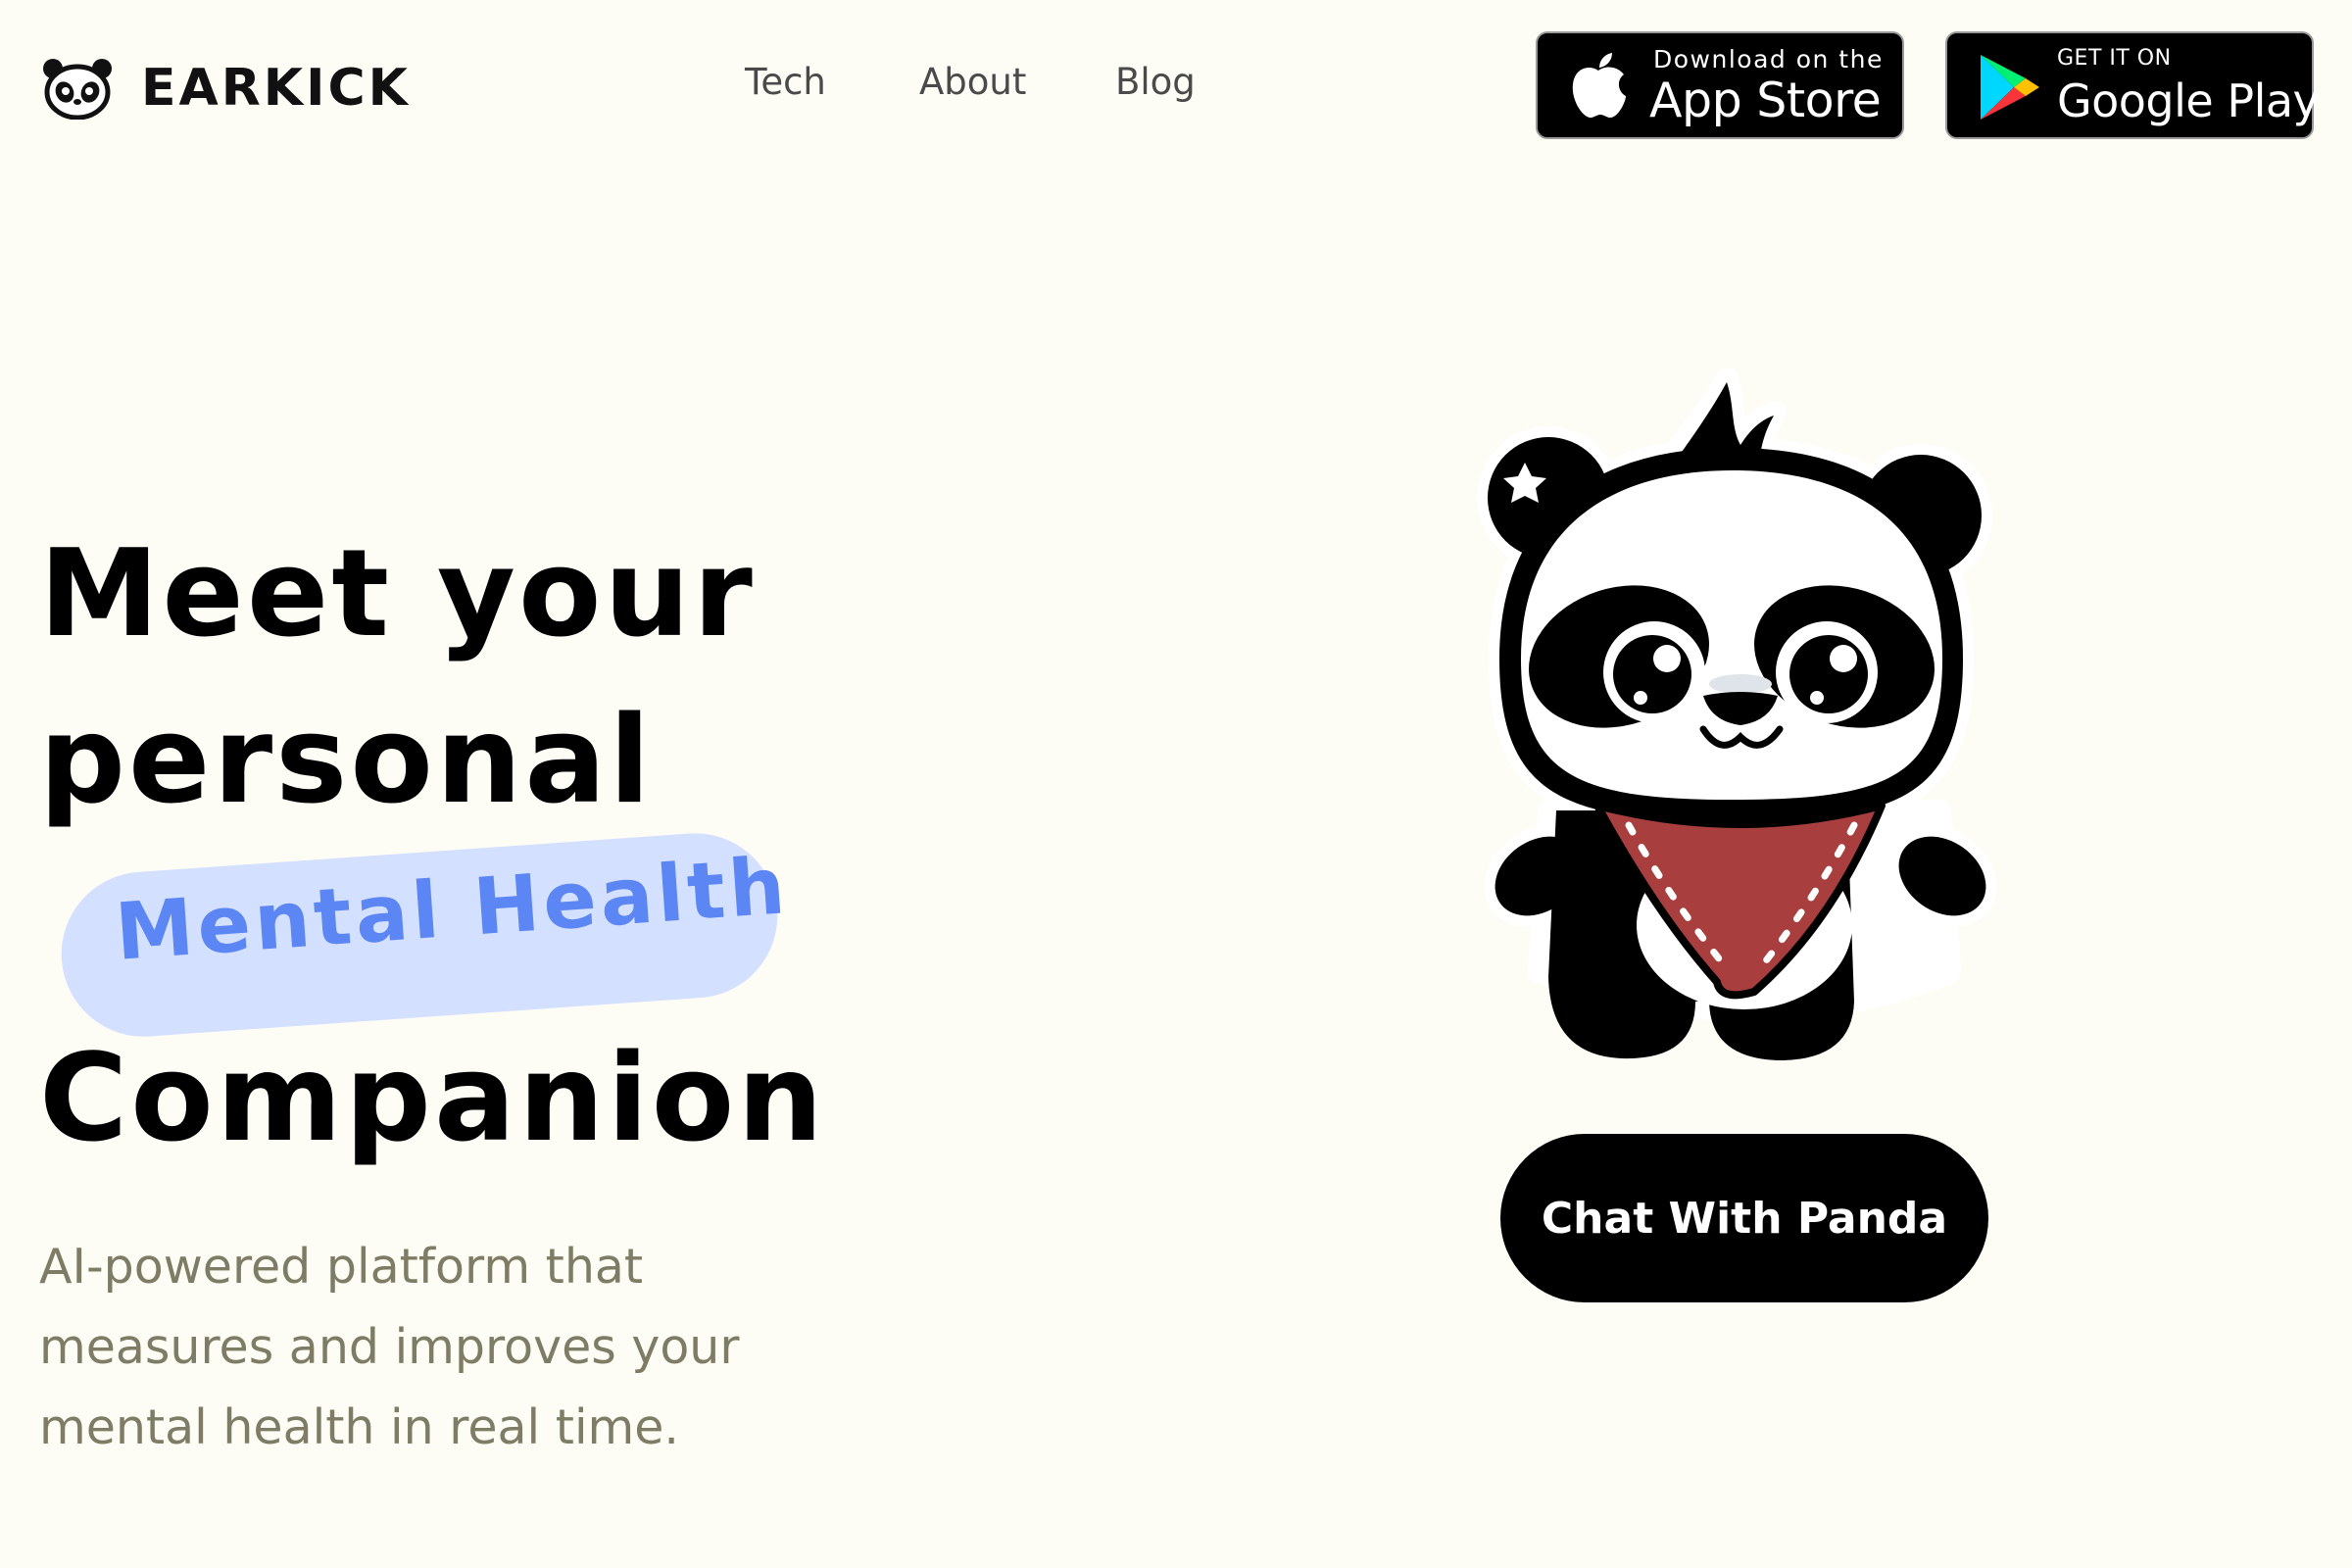  I want to click on google-play-big-text: Google Play, so click(2188, 100).